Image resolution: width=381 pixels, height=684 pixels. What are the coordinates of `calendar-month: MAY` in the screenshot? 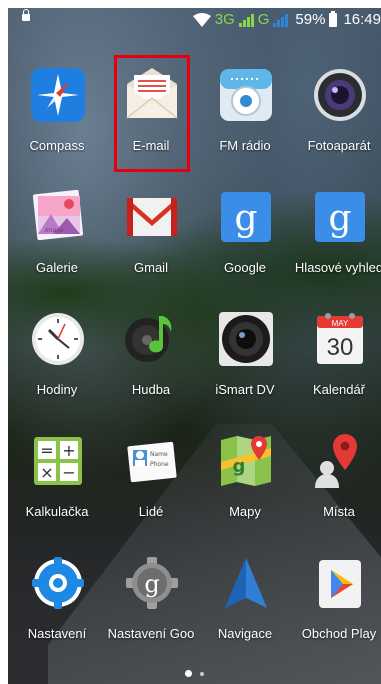 It's located at (340, 323).